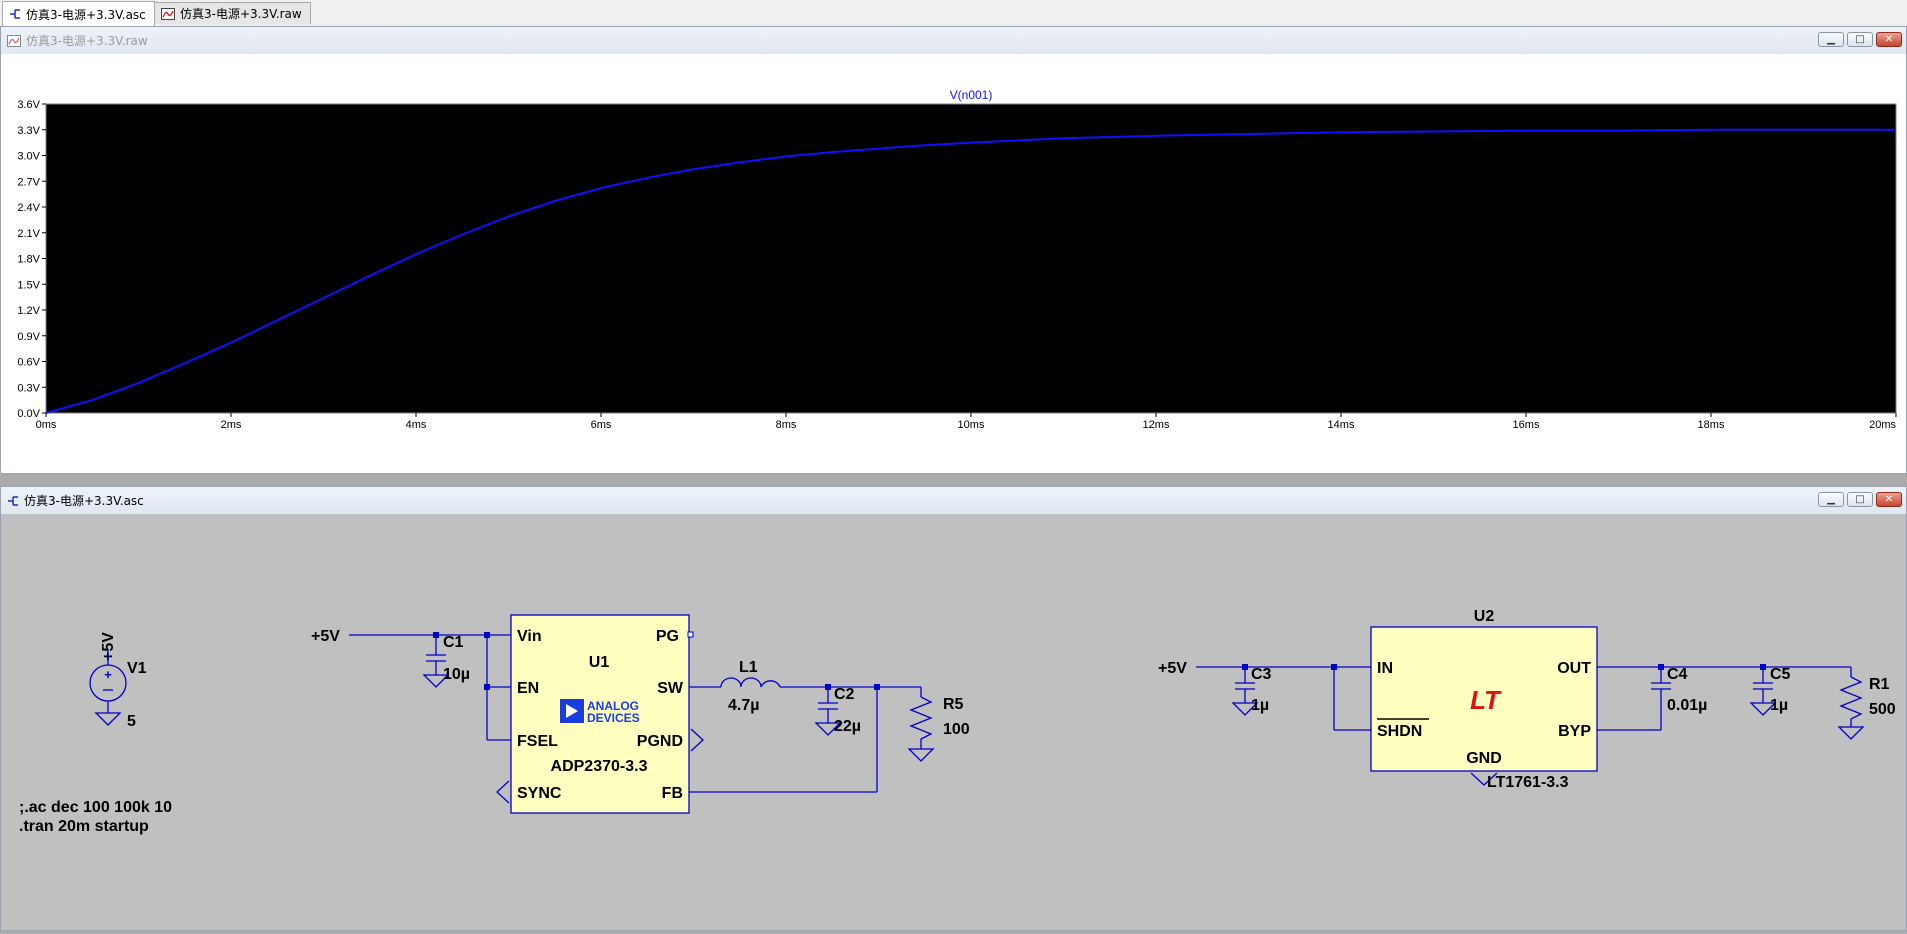 The image size is (1907, 934). I want to click on c1-name: C1, so click(453, 642).